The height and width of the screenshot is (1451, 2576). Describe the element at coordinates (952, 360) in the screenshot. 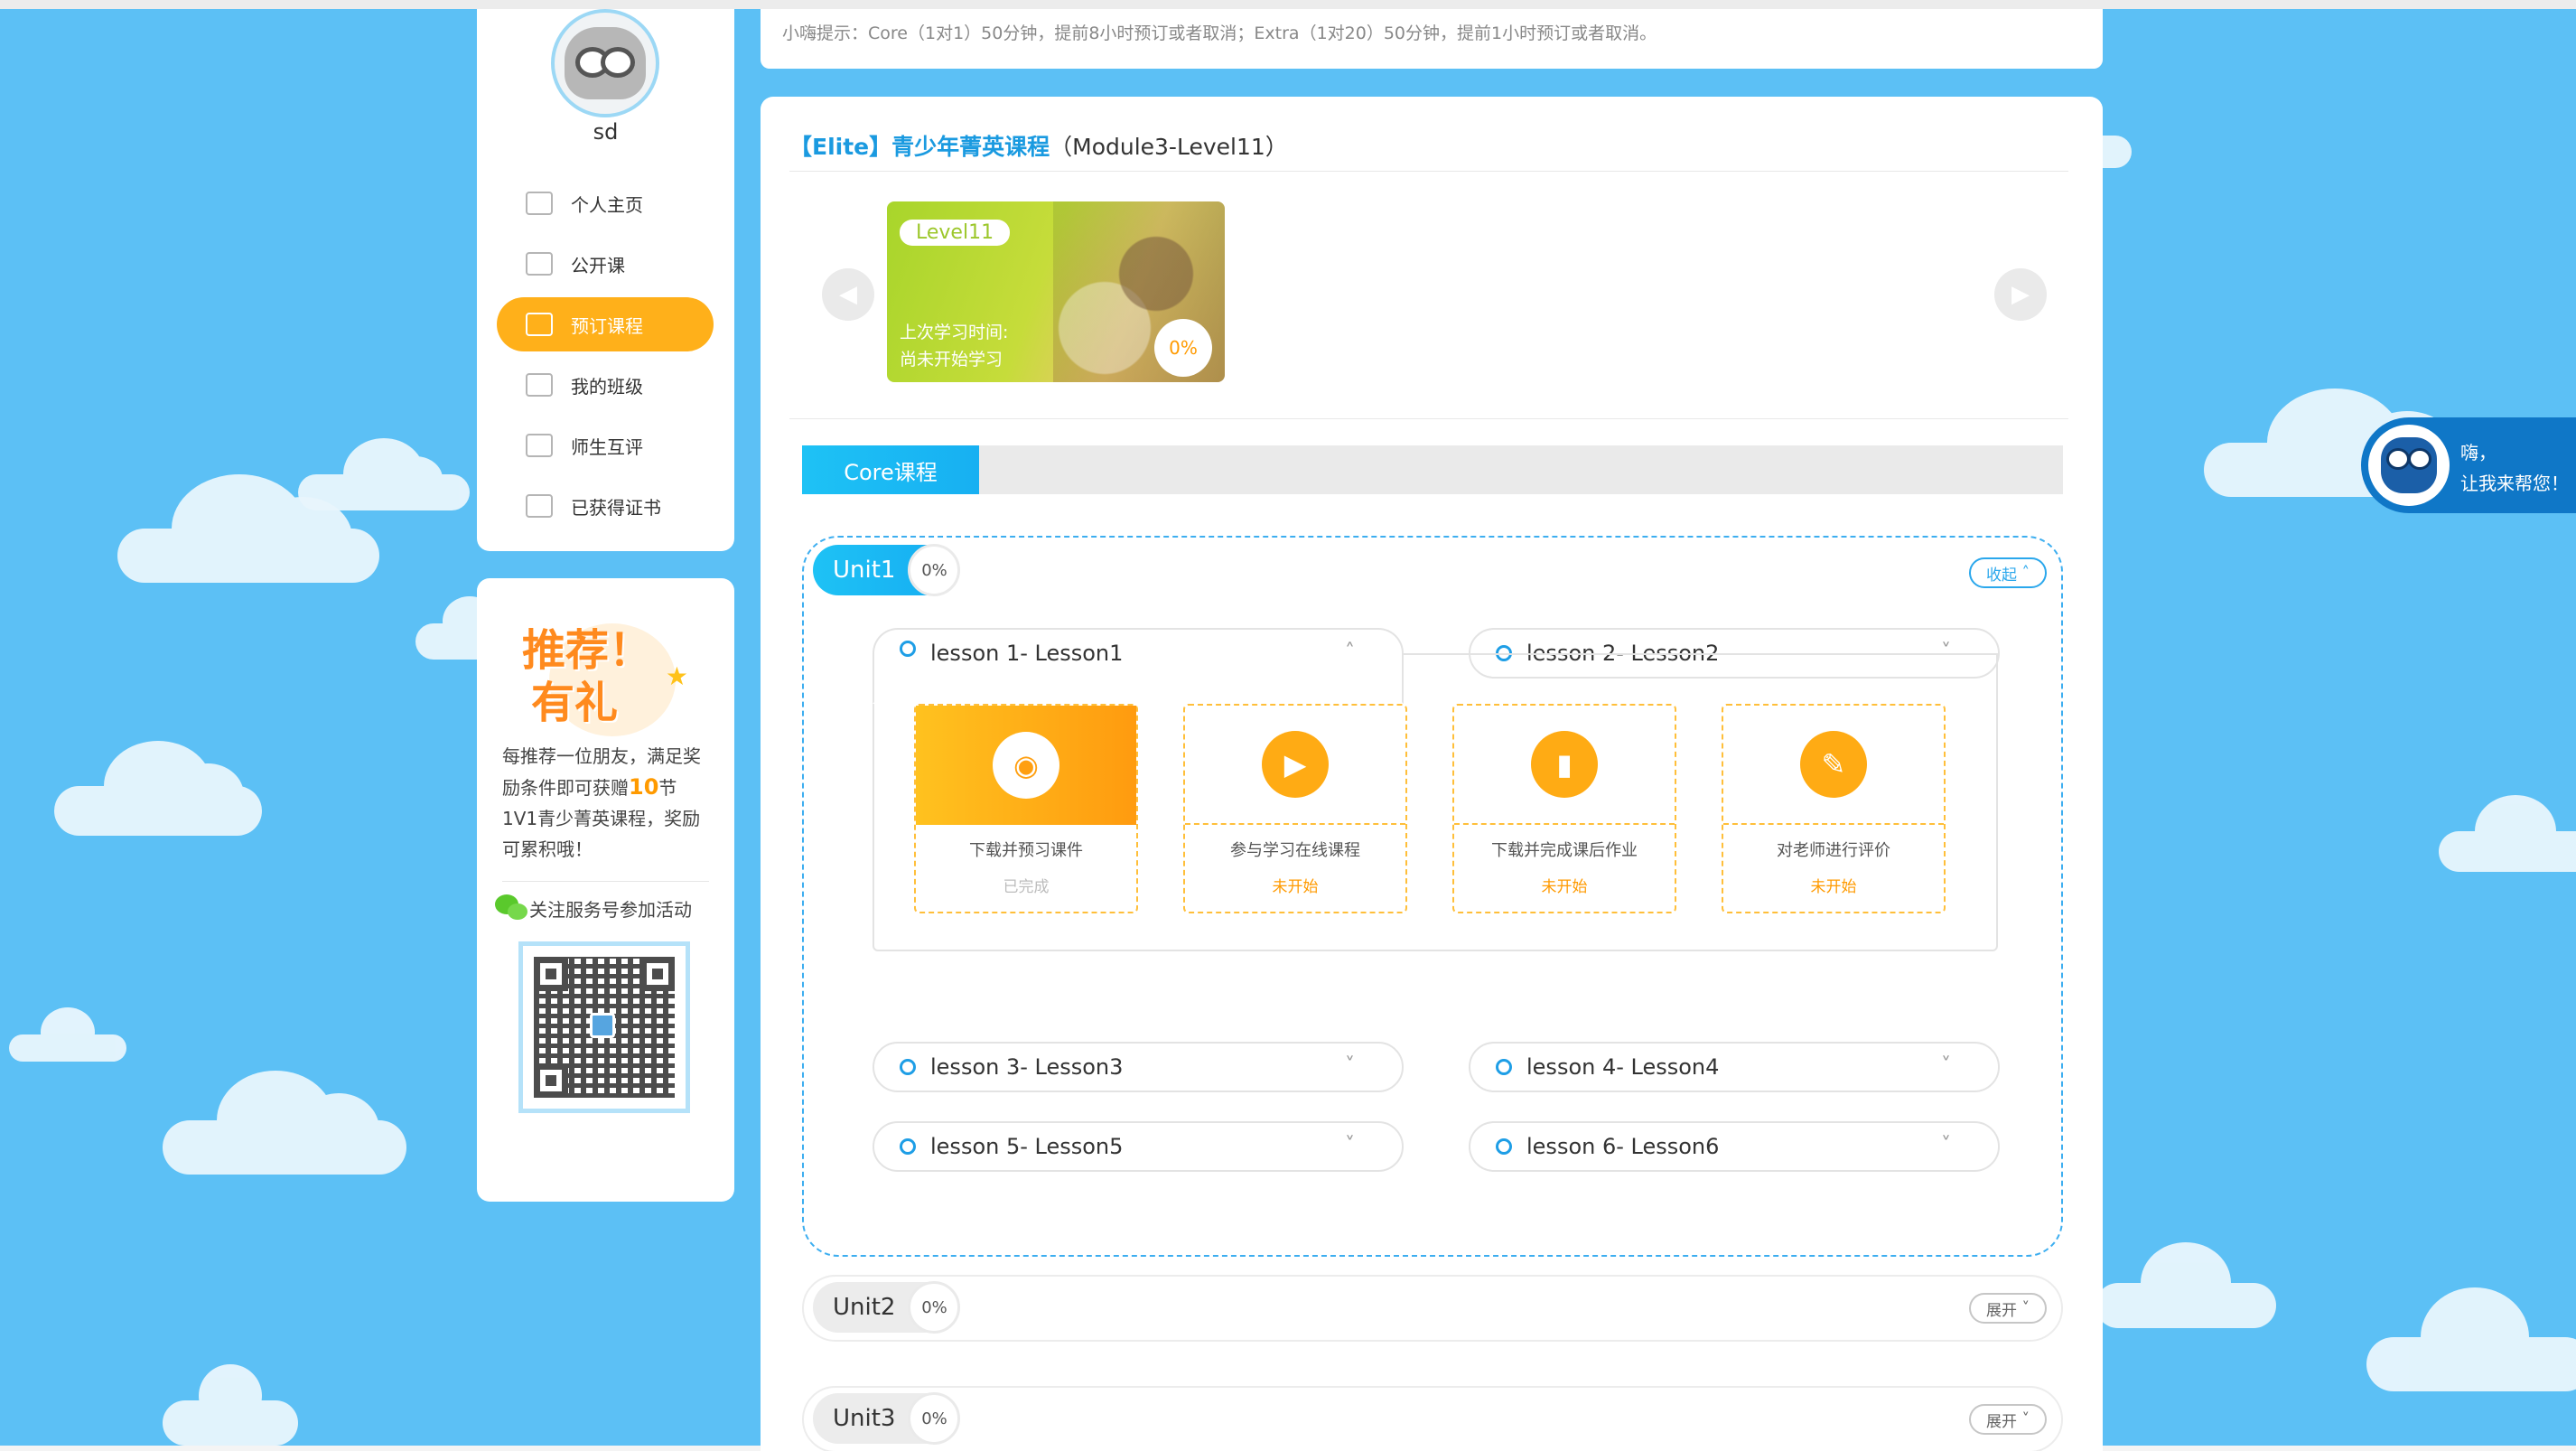

I see `last-study-value: 尚未开始学习` at that location.